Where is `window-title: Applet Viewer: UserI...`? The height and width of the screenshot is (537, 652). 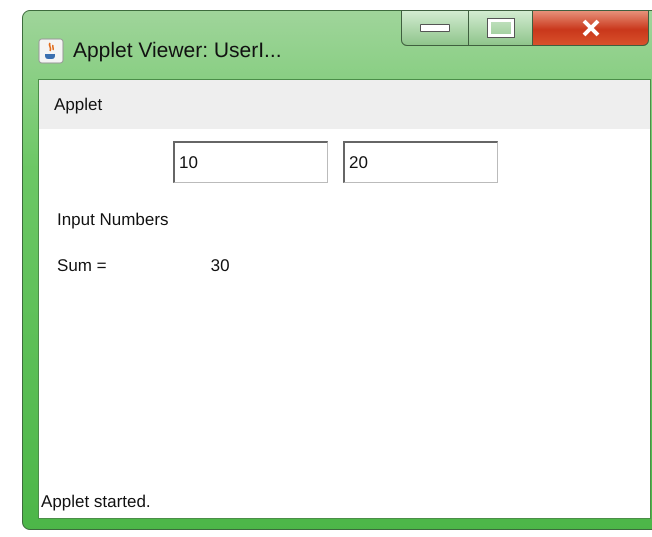 window-title: Applet Viewer: UserI... is located at coordinates (177, 51).